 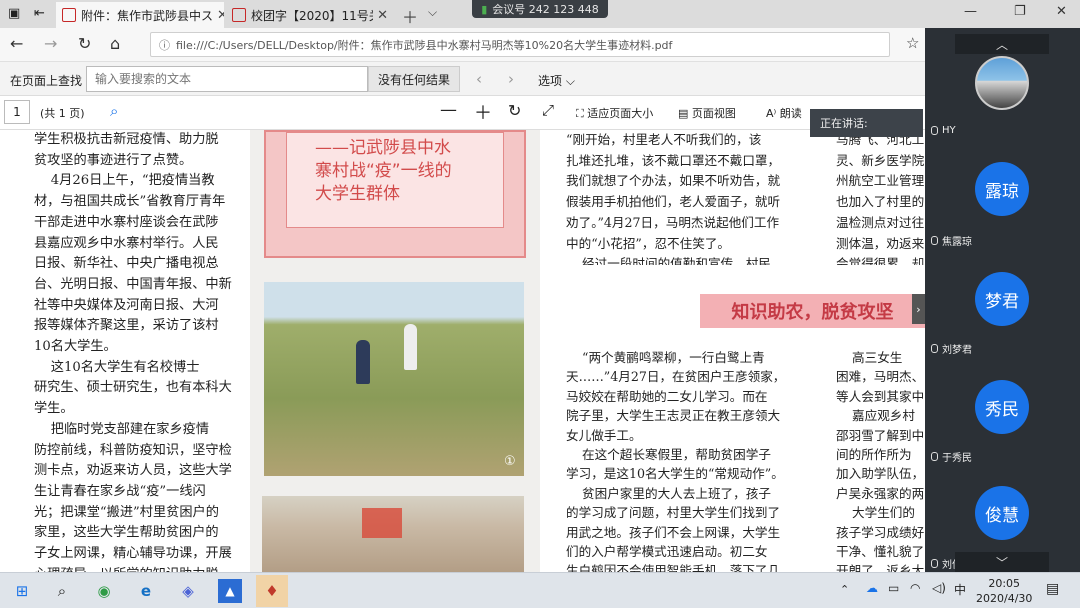 What do you see at coordinates (1004, 583) in the screenshot?
I see `clock-time: 20:05` at bounding box center [1004, 583].